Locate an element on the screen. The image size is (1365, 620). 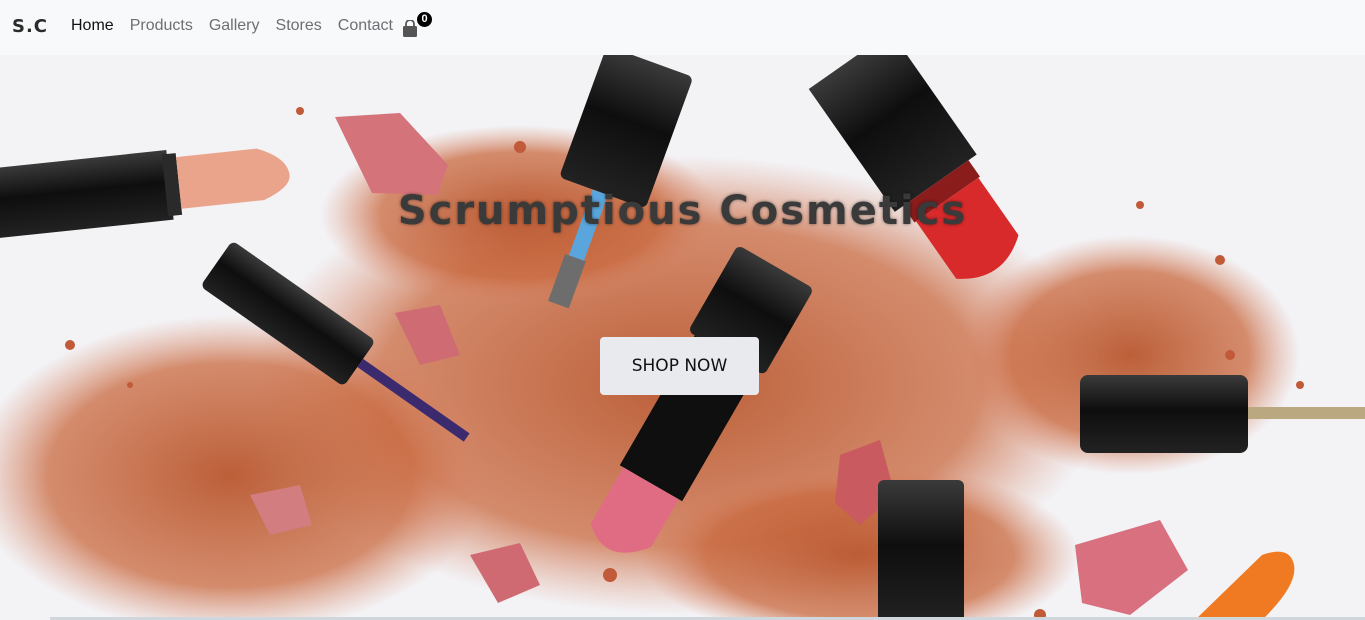
nav-link-contact: Contact is located at coordinates (365, 26).